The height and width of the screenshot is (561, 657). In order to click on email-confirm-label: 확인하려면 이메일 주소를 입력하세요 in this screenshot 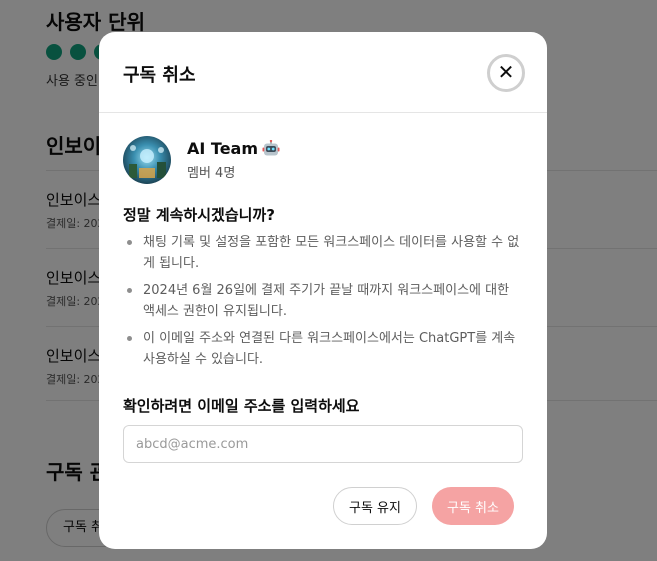, I will do `click(241, 406)`.